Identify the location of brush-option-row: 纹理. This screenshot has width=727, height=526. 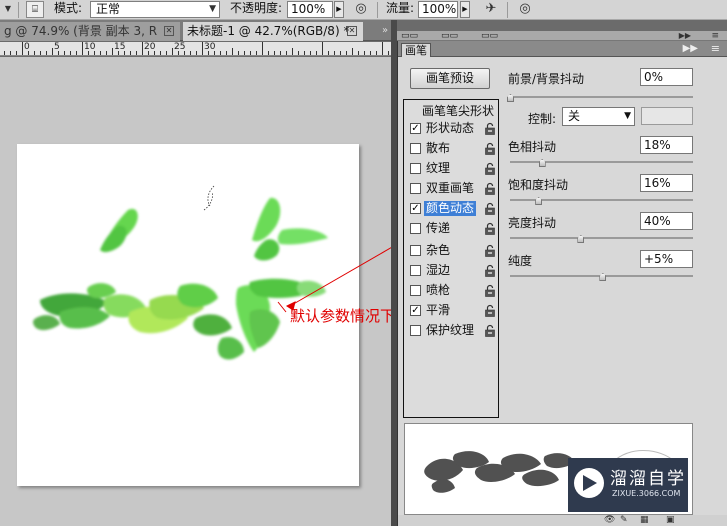
(453, 169).